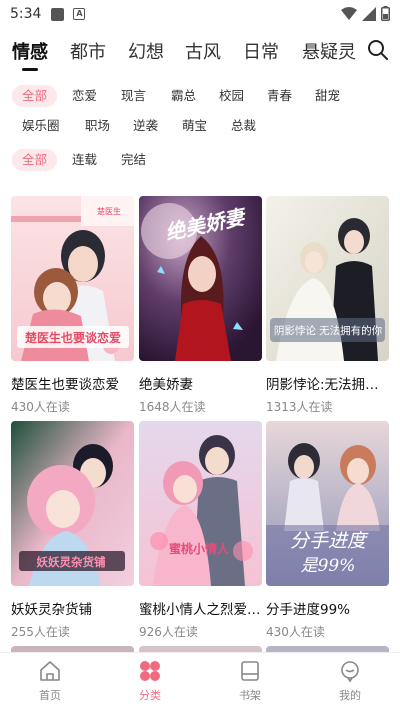  Describe the element at coordinates (328, 330) in the screenshot. I see `cover-title-text: 阴影悖论 无法拥有的你` at that location.